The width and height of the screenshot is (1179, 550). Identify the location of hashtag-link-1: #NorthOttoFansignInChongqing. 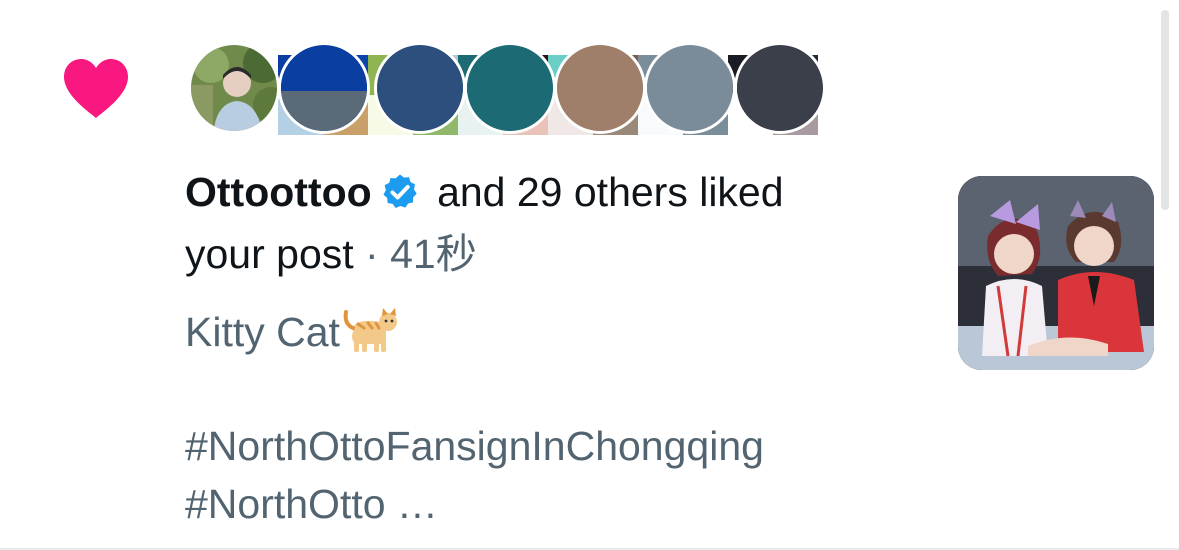
(474, 446).